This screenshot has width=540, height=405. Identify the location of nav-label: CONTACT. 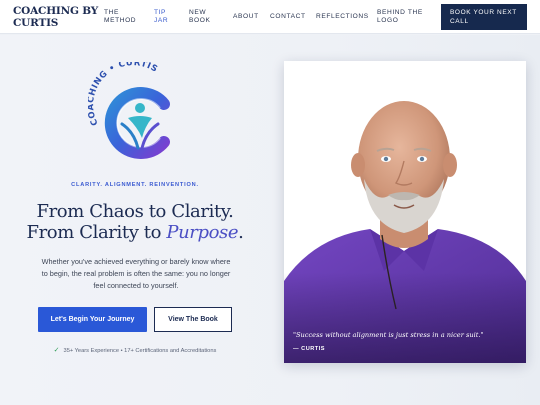
(288, 16).